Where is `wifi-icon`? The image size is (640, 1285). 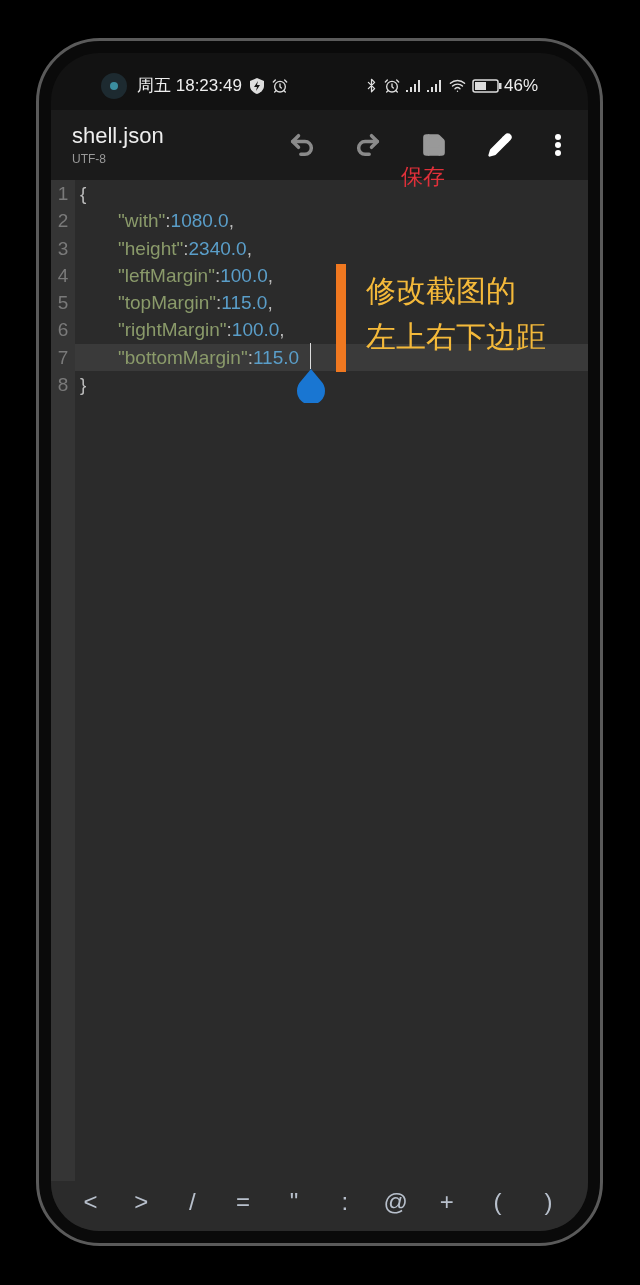
wifi-icon is located at coordinates (457, 85).